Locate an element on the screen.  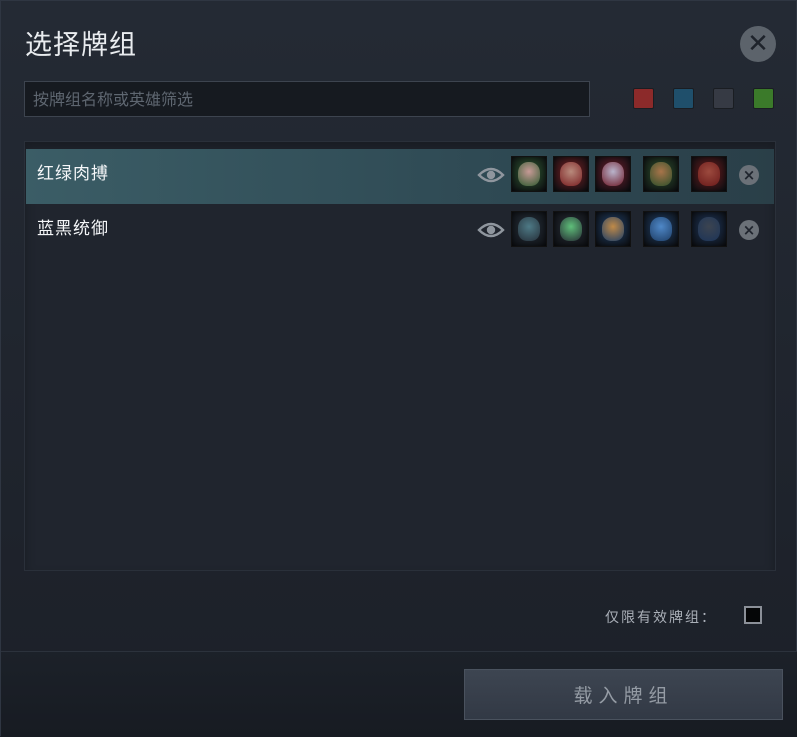
color-filter-red is located at coordinates (643, 98).